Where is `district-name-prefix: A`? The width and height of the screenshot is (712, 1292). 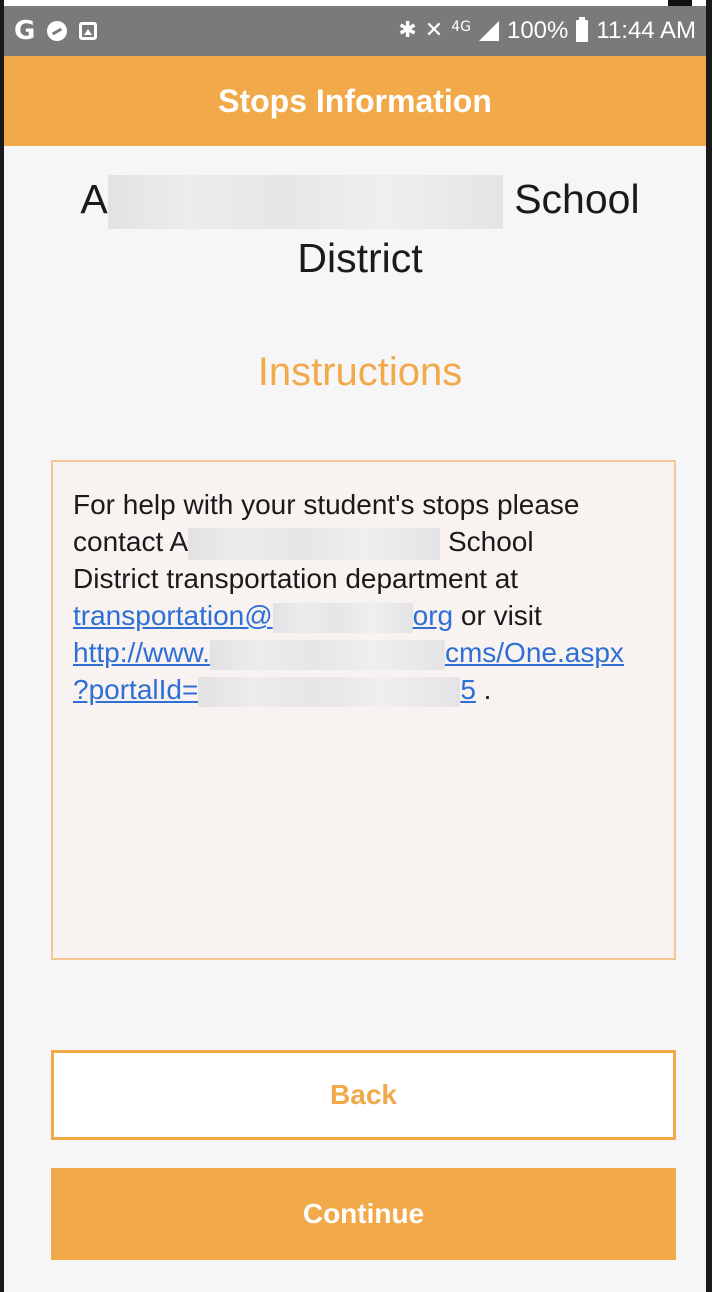 district-name-prefix: A is located at coordinates (94, 199).